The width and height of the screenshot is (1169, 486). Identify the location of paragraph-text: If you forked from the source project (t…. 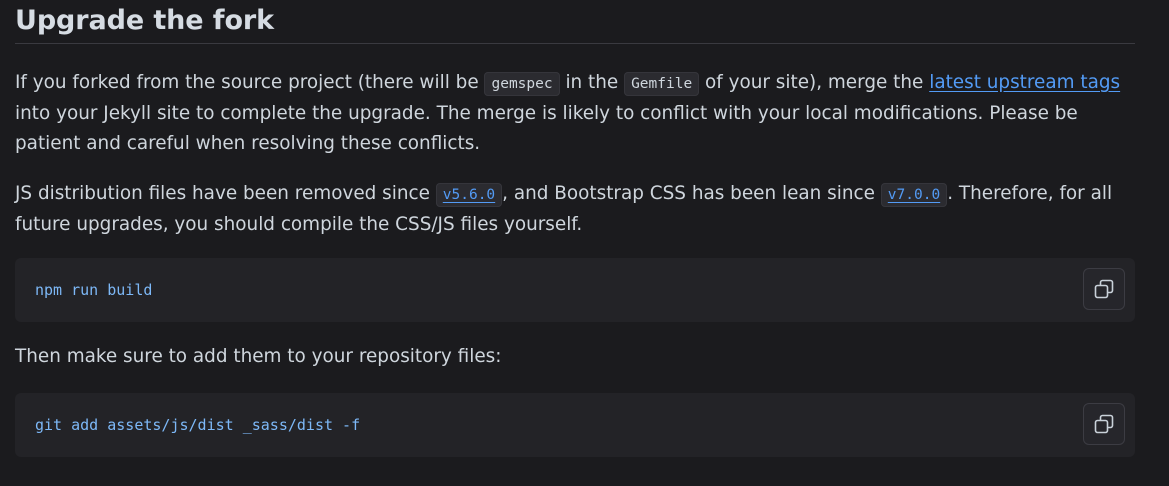
(250, 82).